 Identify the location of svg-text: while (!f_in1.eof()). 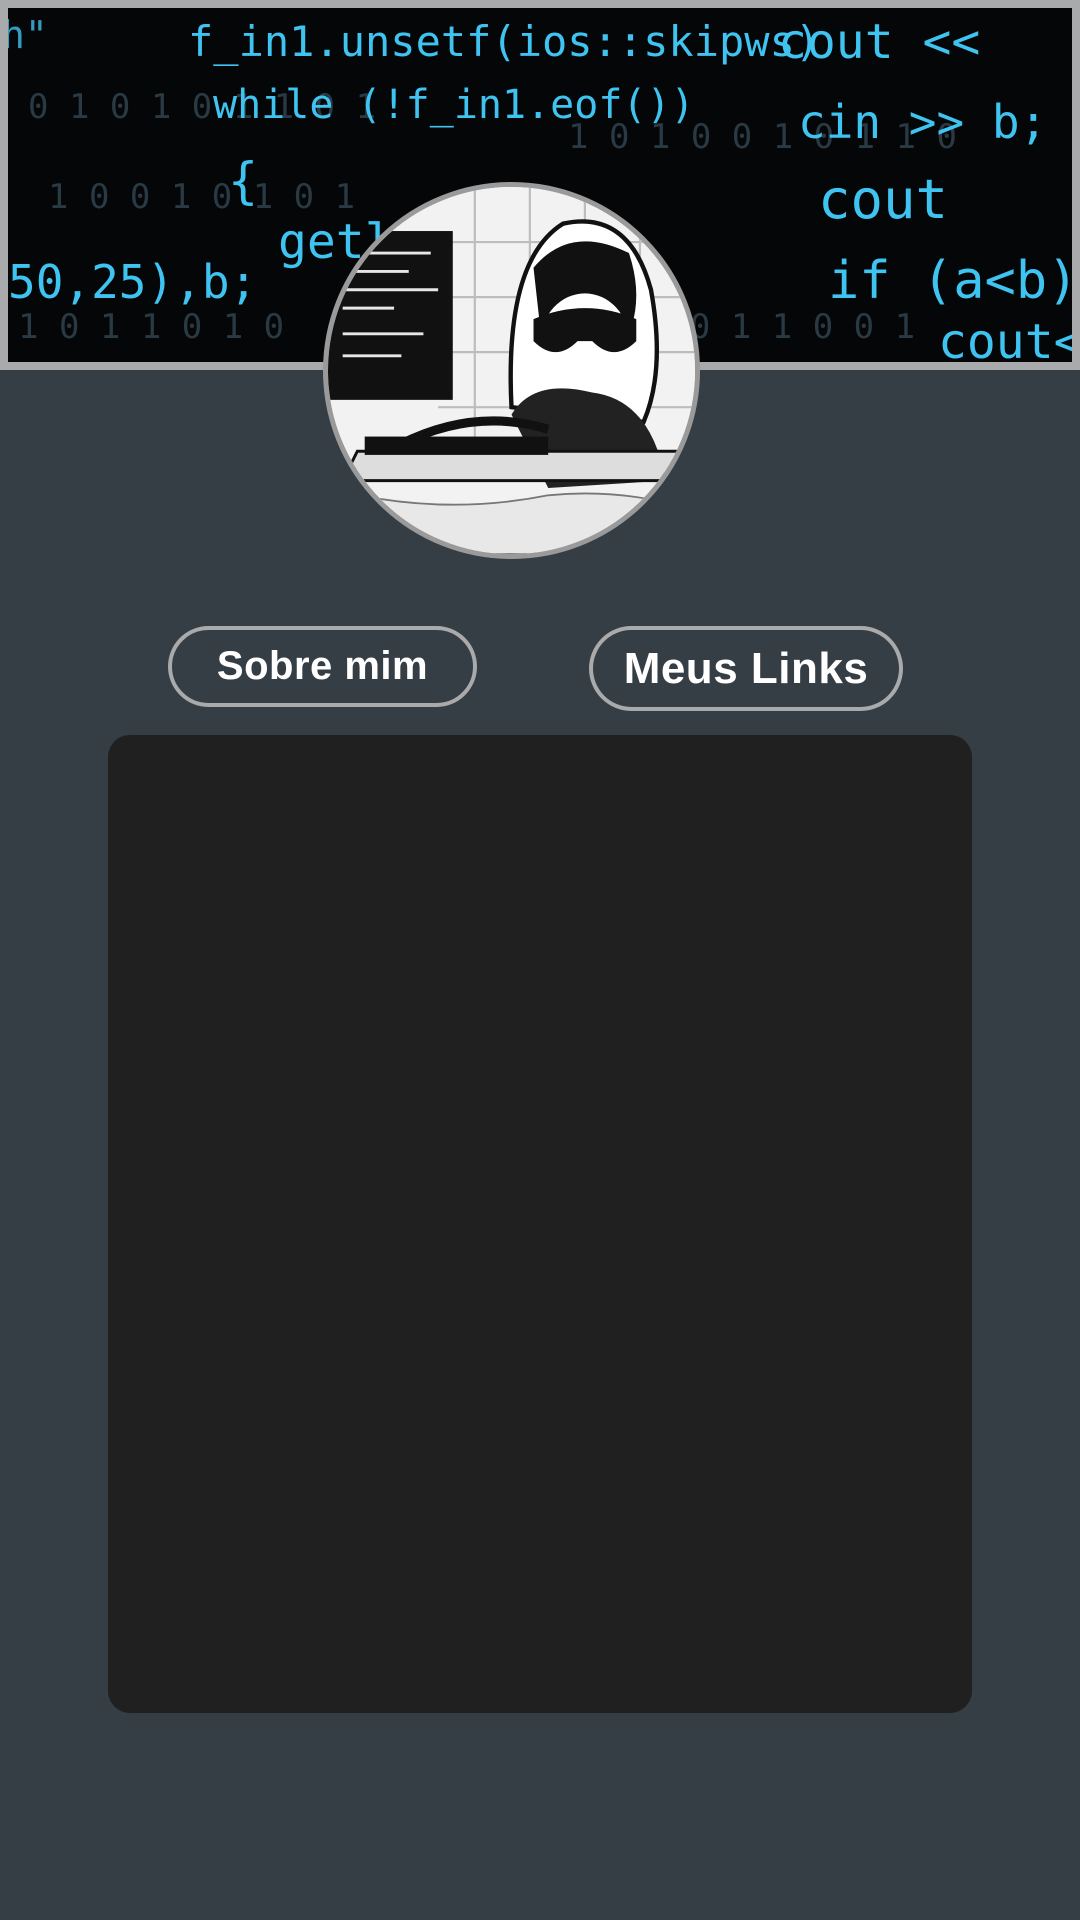
(454, 105).